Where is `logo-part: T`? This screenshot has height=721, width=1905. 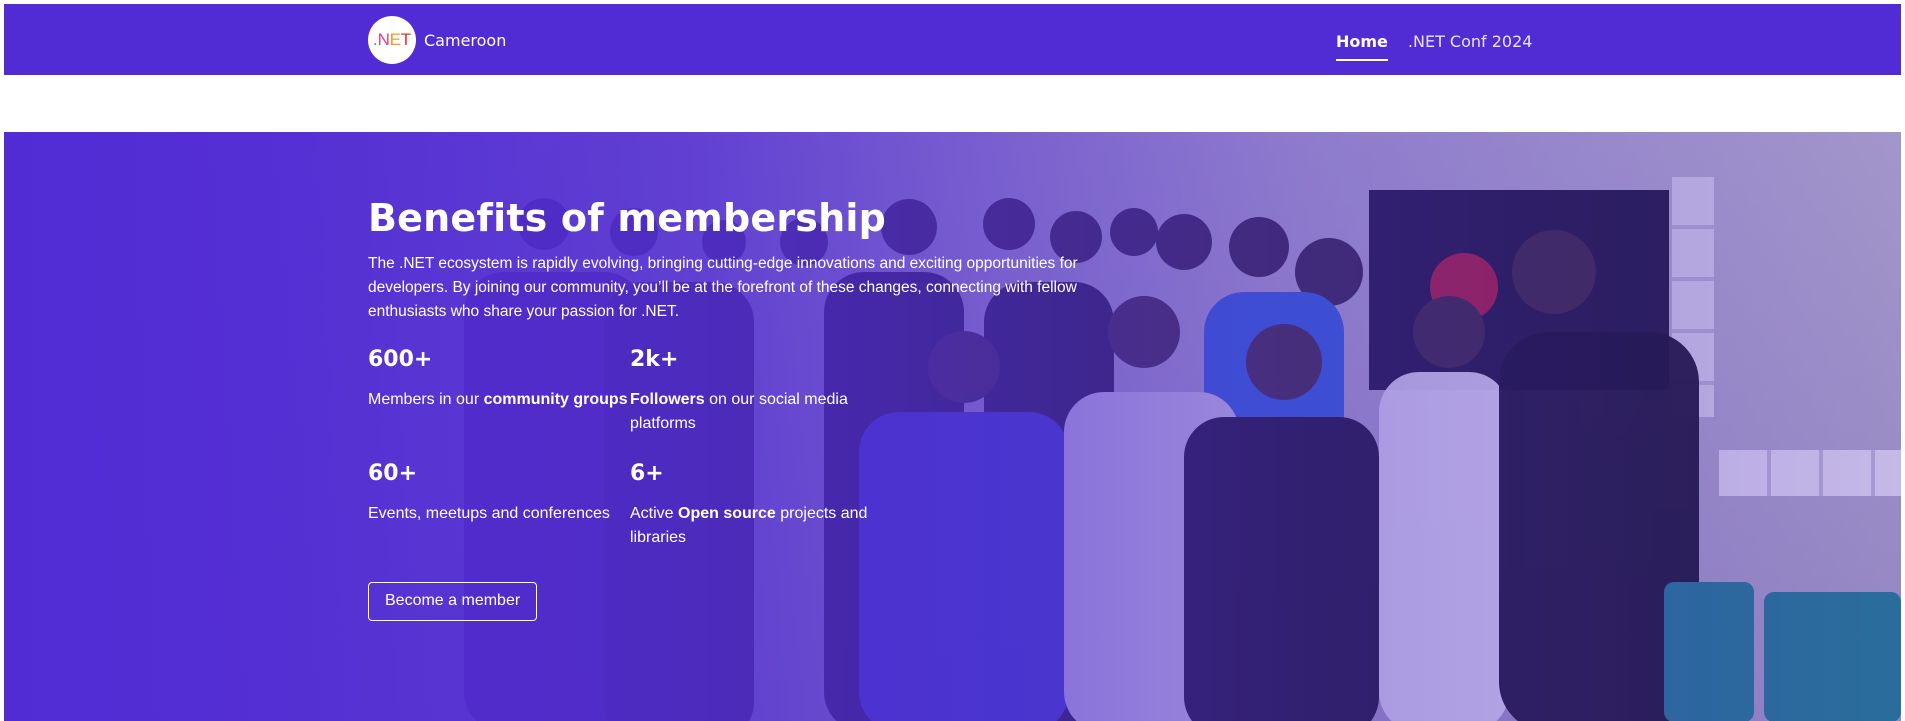 logo-part: T is located at coordinates (405, 39).